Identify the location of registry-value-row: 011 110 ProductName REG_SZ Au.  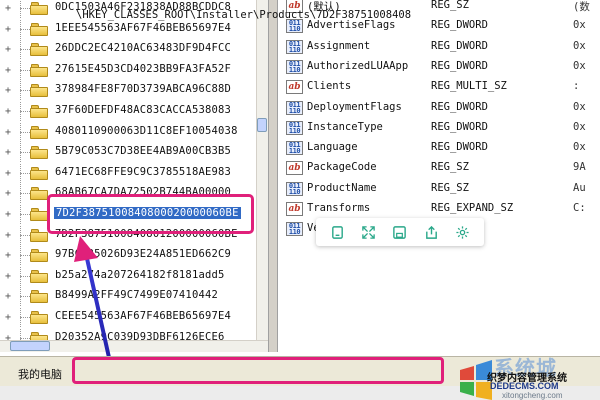
(439, 189).